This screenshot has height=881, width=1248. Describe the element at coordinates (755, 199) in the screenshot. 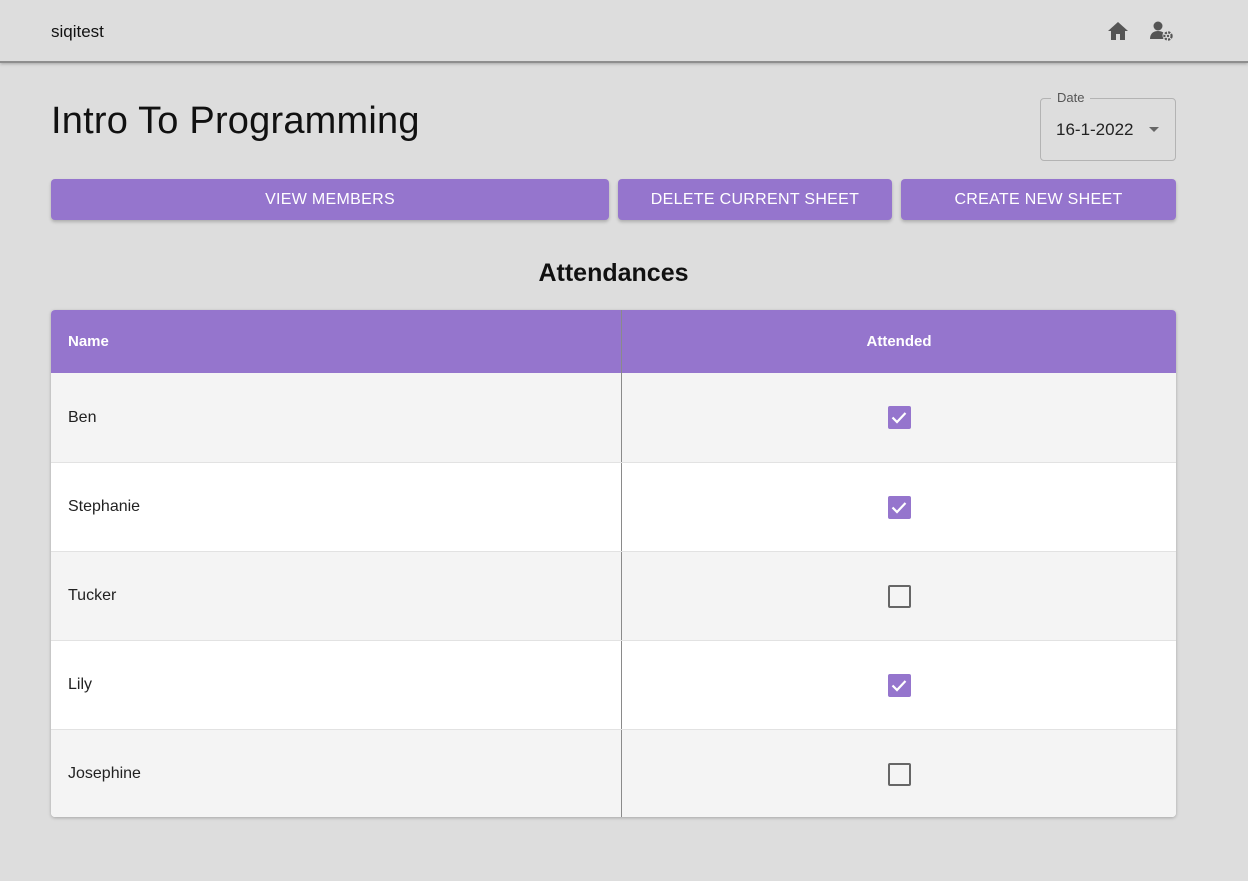

I see `delete-current-sheet-button: DELETE CURRENT SHEET` at that location.